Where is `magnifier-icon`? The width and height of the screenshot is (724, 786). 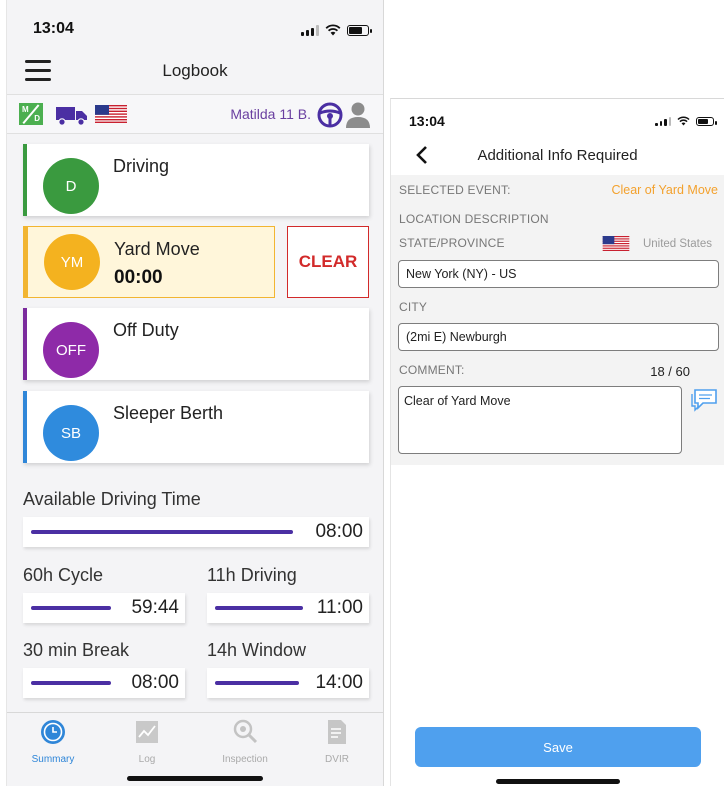
magnifier-icon is located at coordinates (245, 731).